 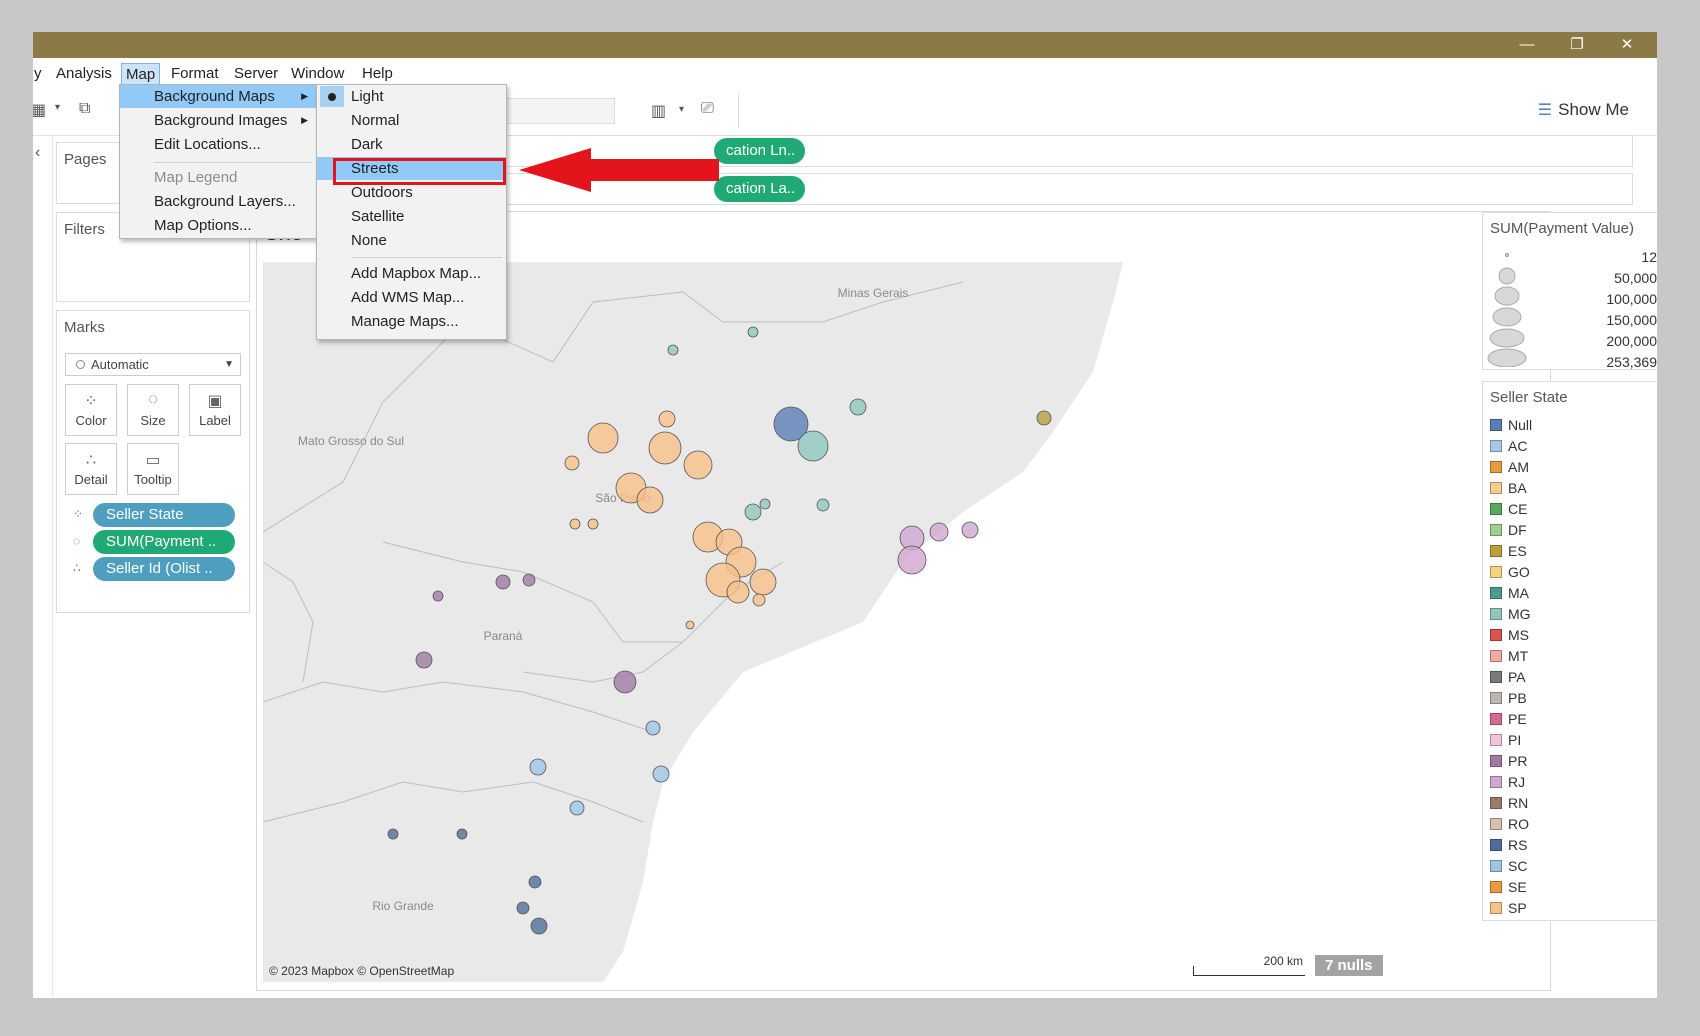 I want to click on menu-background-images: Background Images ▶, so click(x=218, y=120).